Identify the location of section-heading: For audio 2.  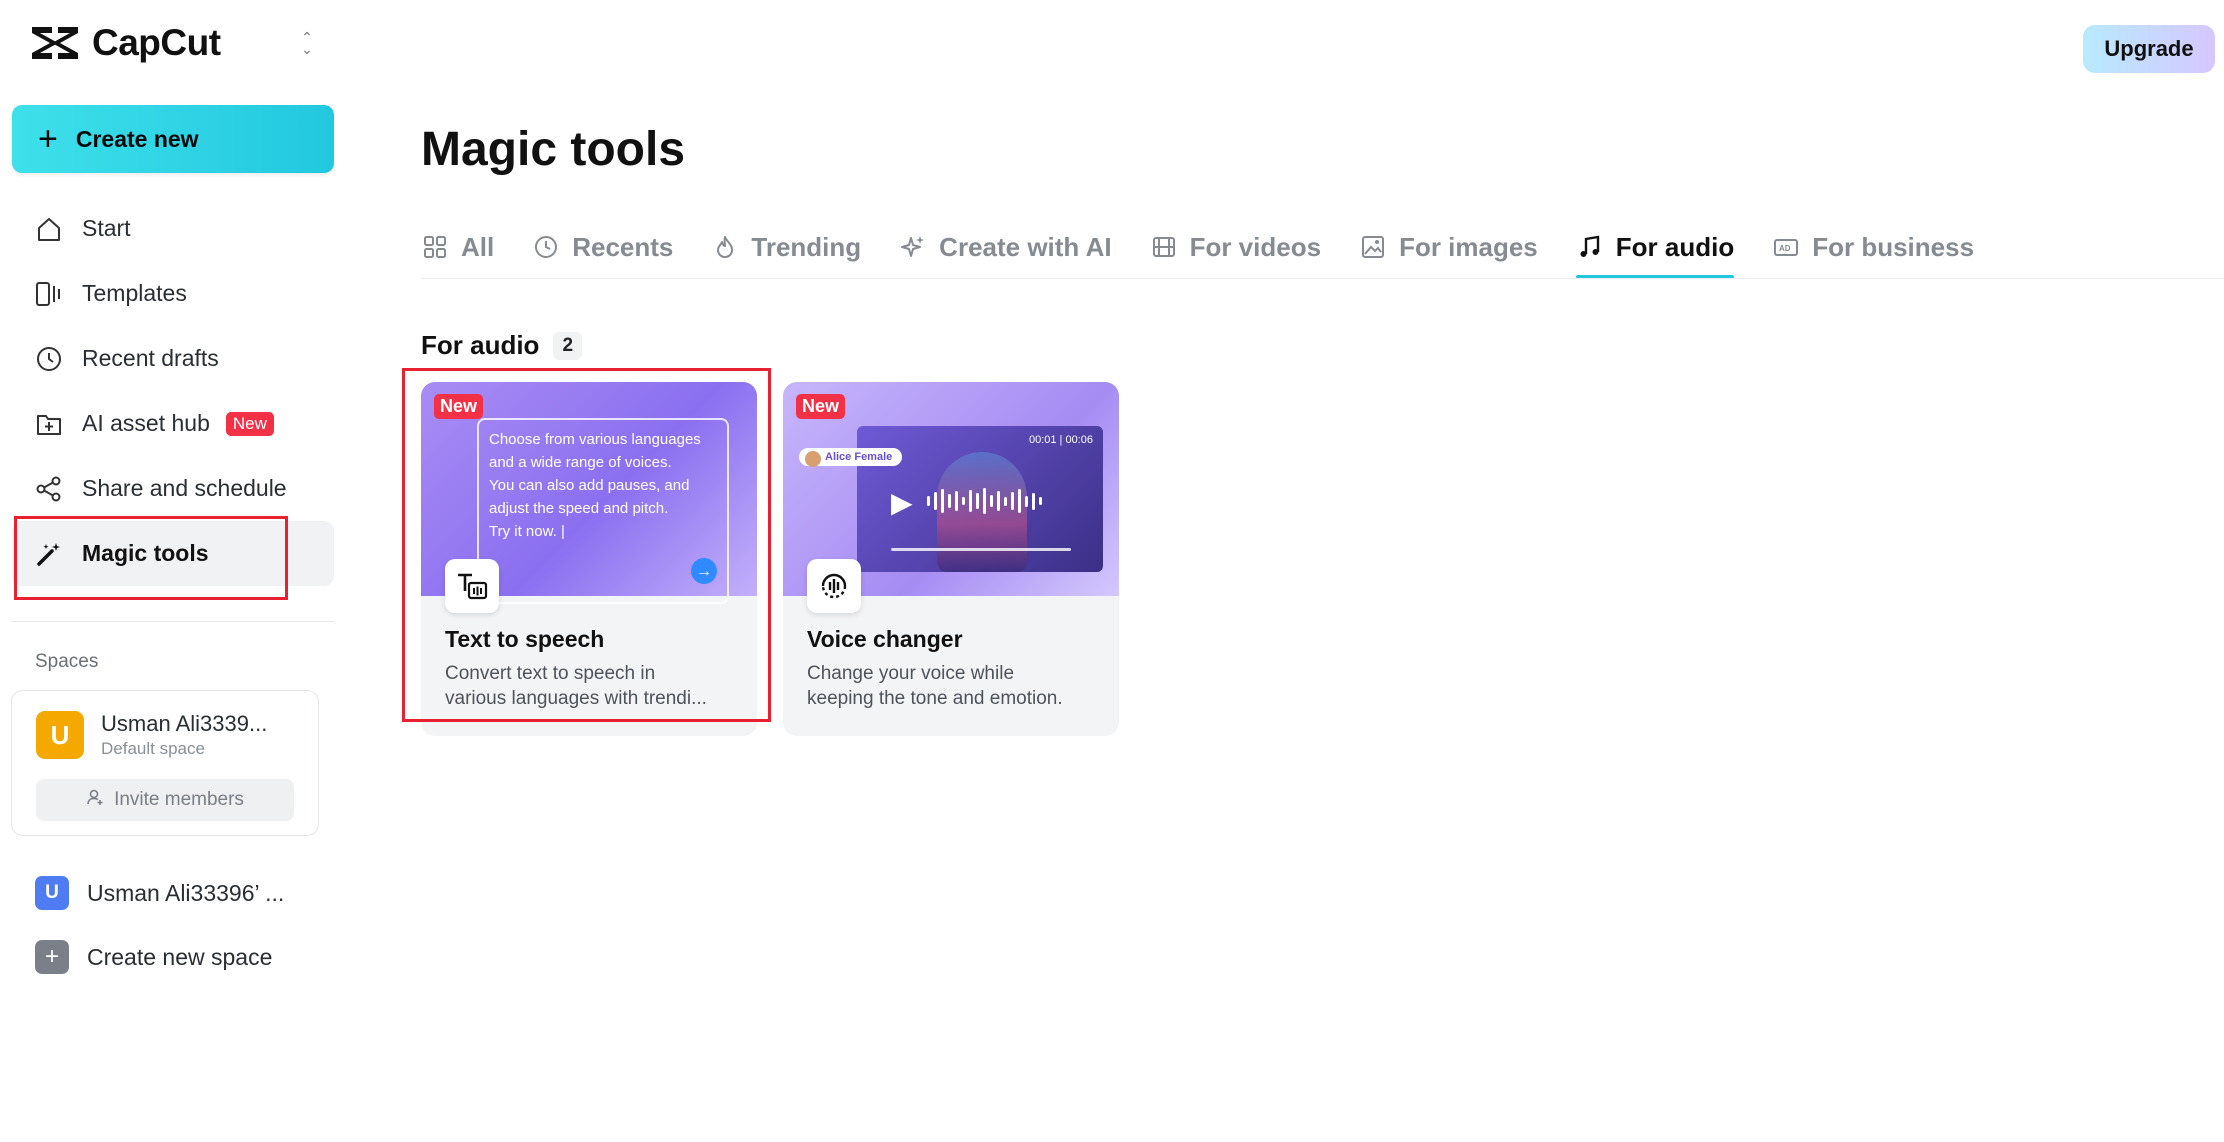
(501, 345).